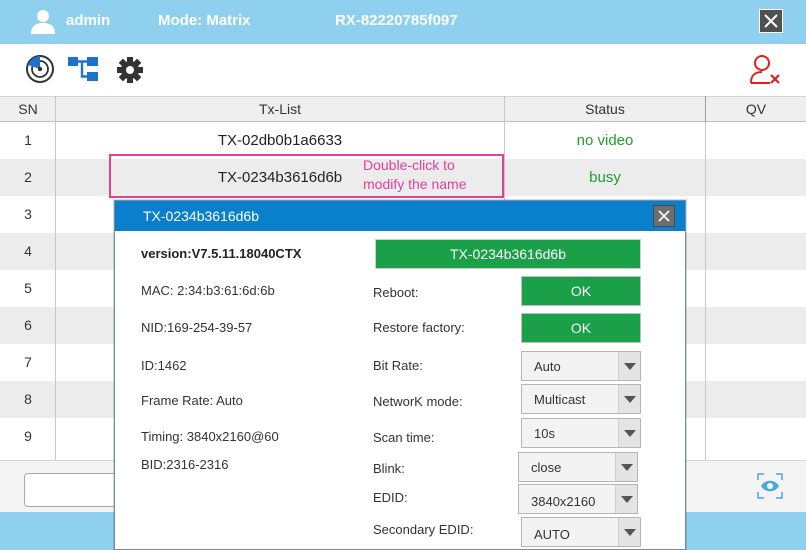 Image resolution: width=806 pixels, height=550 pixels. What do you see at coordinates (581, 433) in the screenshot?
I see `scan-time-select: 10s` at bounding box center [581, 433].